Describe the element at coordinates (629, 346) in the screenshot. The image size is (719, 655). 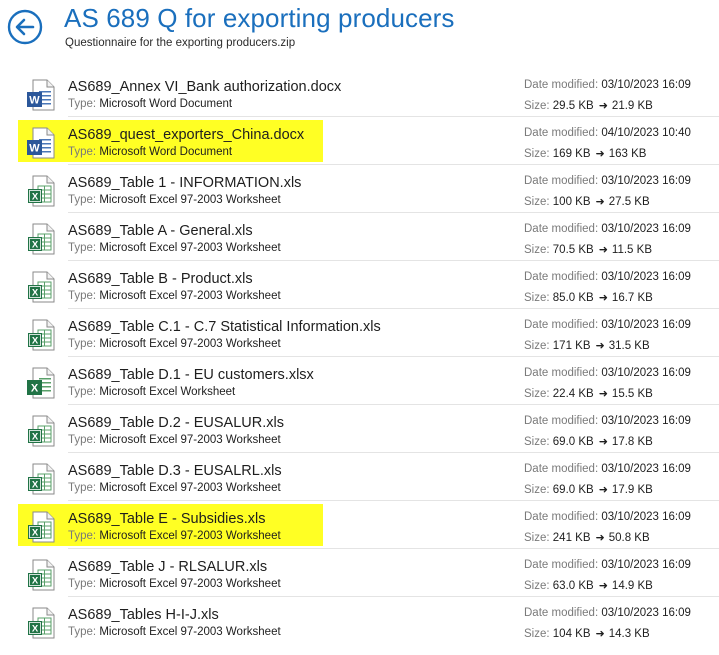
I see `size-compressed: 31.5 KB` at that location.